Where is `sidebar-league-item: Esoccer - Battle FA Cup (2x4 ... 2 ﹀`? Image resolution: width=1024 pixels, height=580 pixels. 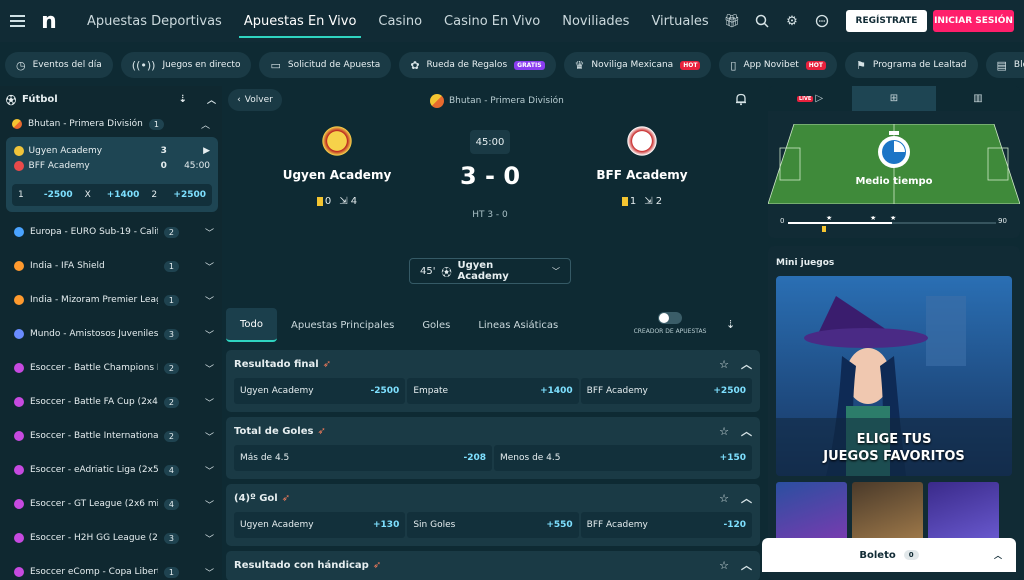
sidebar-league-item: Esoccer - Battle FA Cup (2x4 ... 2 ﹀ is located at coordinates (111, 402).